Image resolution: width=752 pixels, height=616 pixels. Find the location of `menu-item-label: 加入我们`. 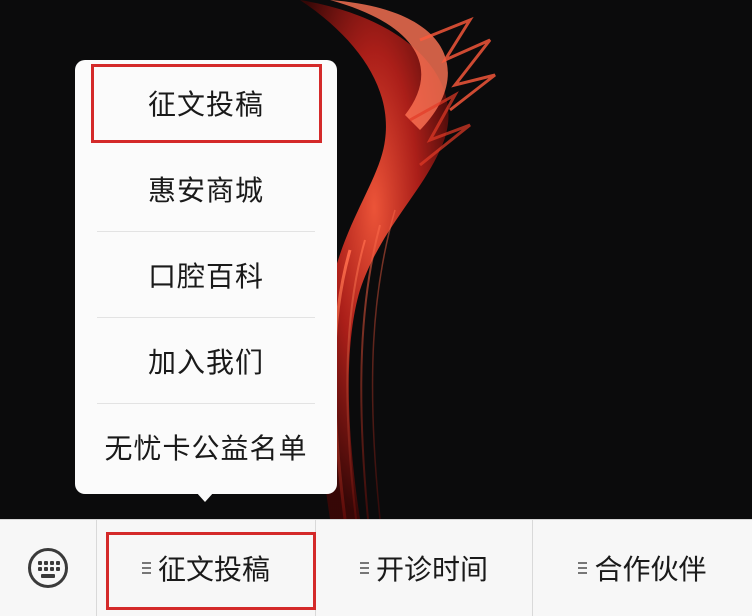

menu-item-label: 加入我们 is located at coordinates (205, 362).